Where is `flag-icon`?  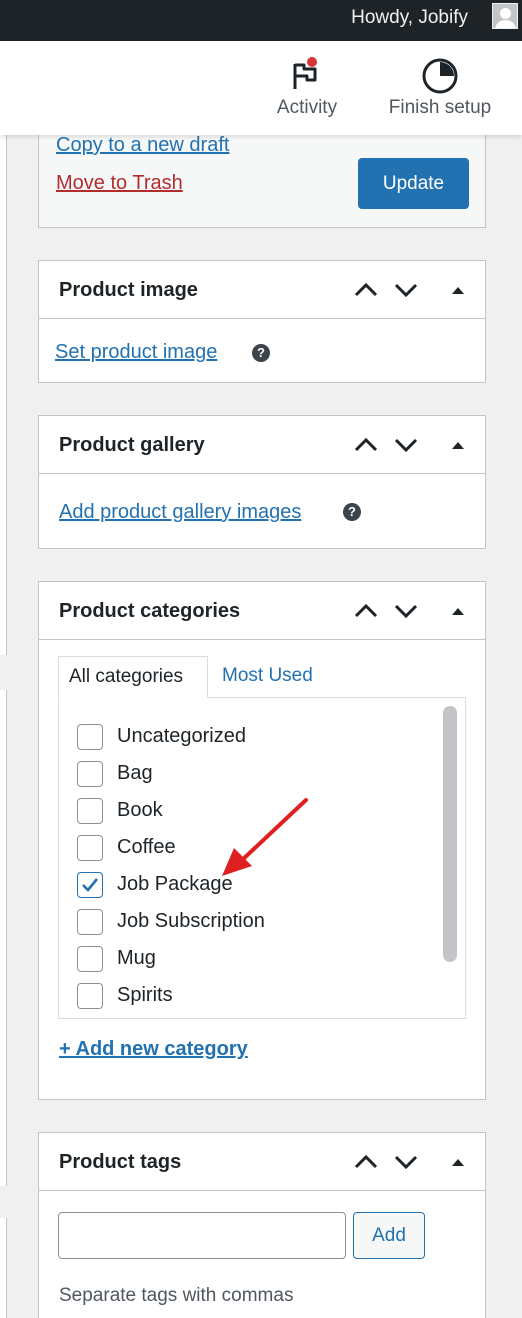 flag-icon is located at coordinates (305, 73).